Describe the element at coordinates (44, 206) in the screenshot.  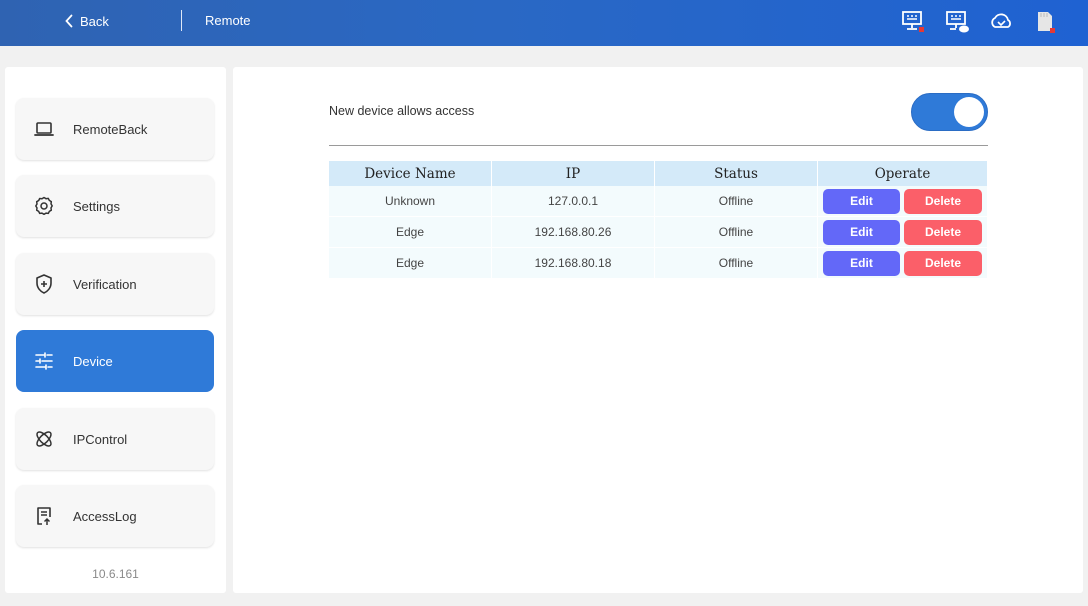
I see `gear-icon` at that location.